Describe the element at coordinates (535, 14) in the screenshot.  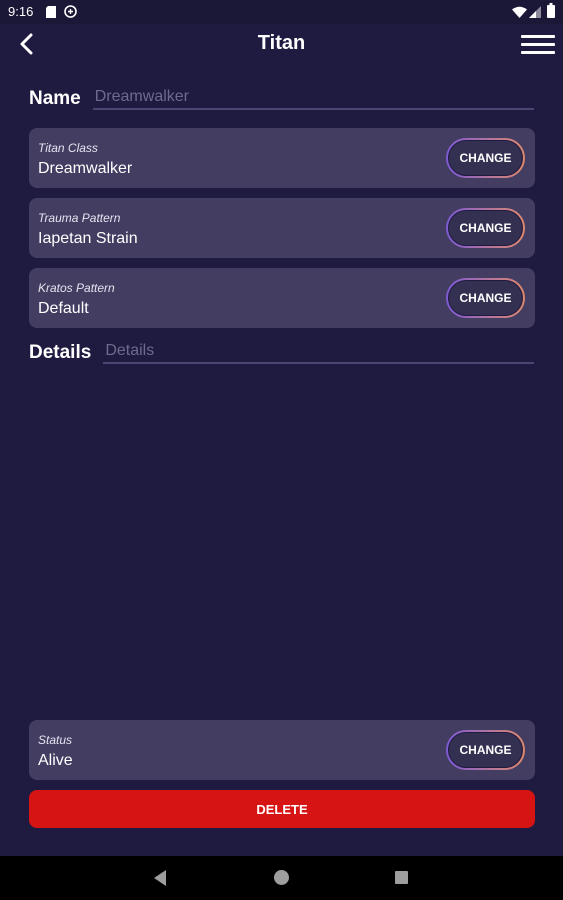
I see `signal-icon` at that location.